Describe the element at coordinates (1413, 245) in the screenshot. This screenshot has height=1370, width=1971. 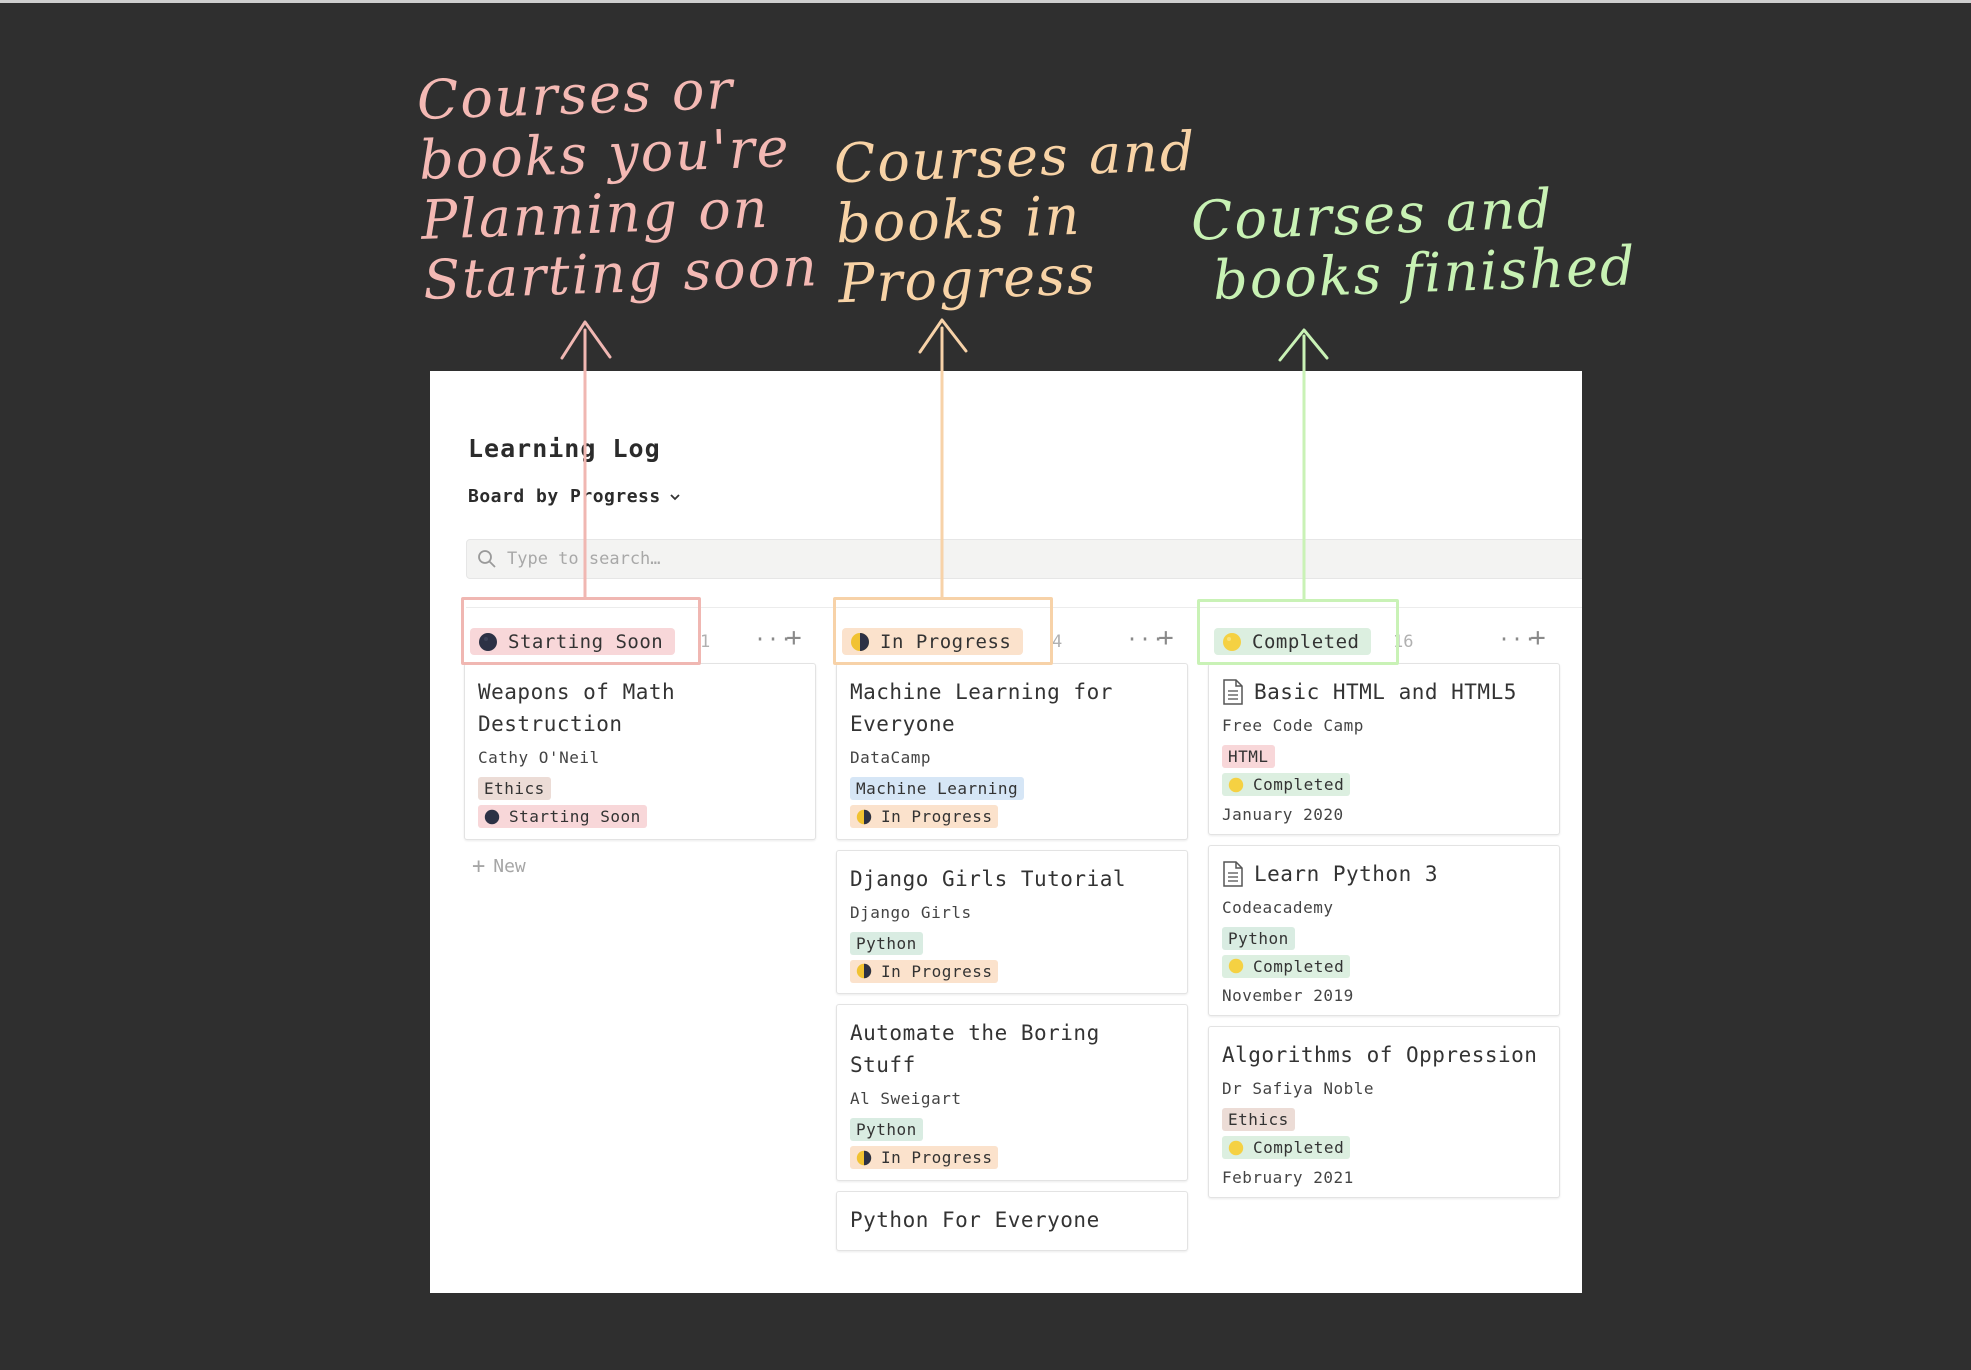
I see `annotation-completed: Courses and books finished` at that location.